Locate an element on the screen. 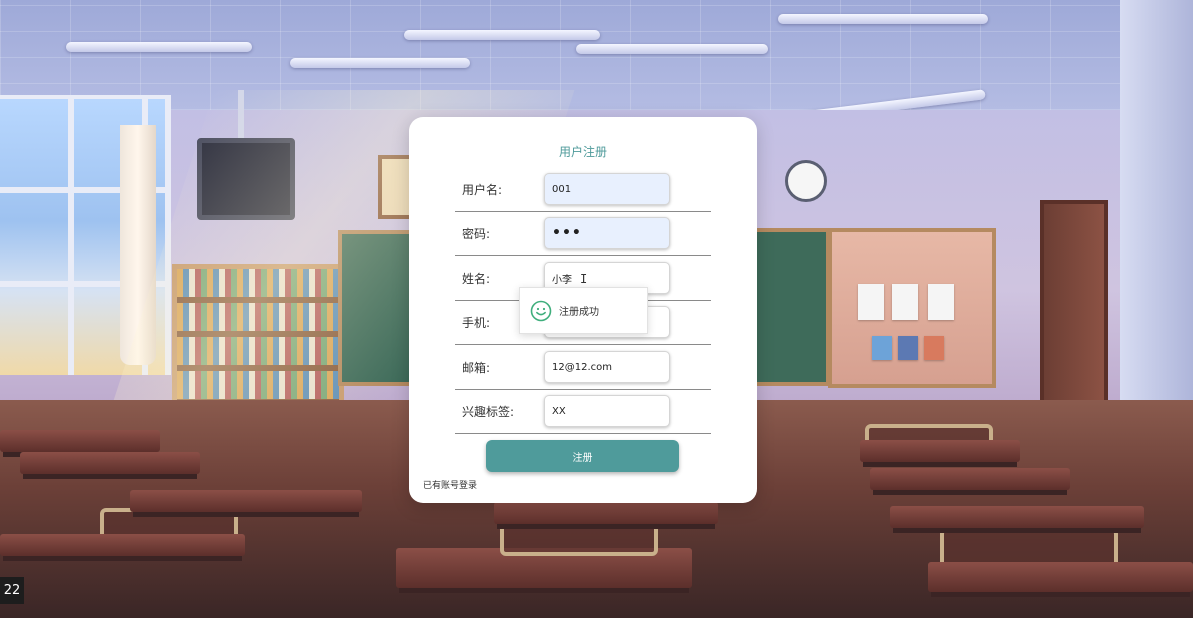 The image size is (1193, 618). form-row-password: 密码: ••• is located at coordinates (583, 233).